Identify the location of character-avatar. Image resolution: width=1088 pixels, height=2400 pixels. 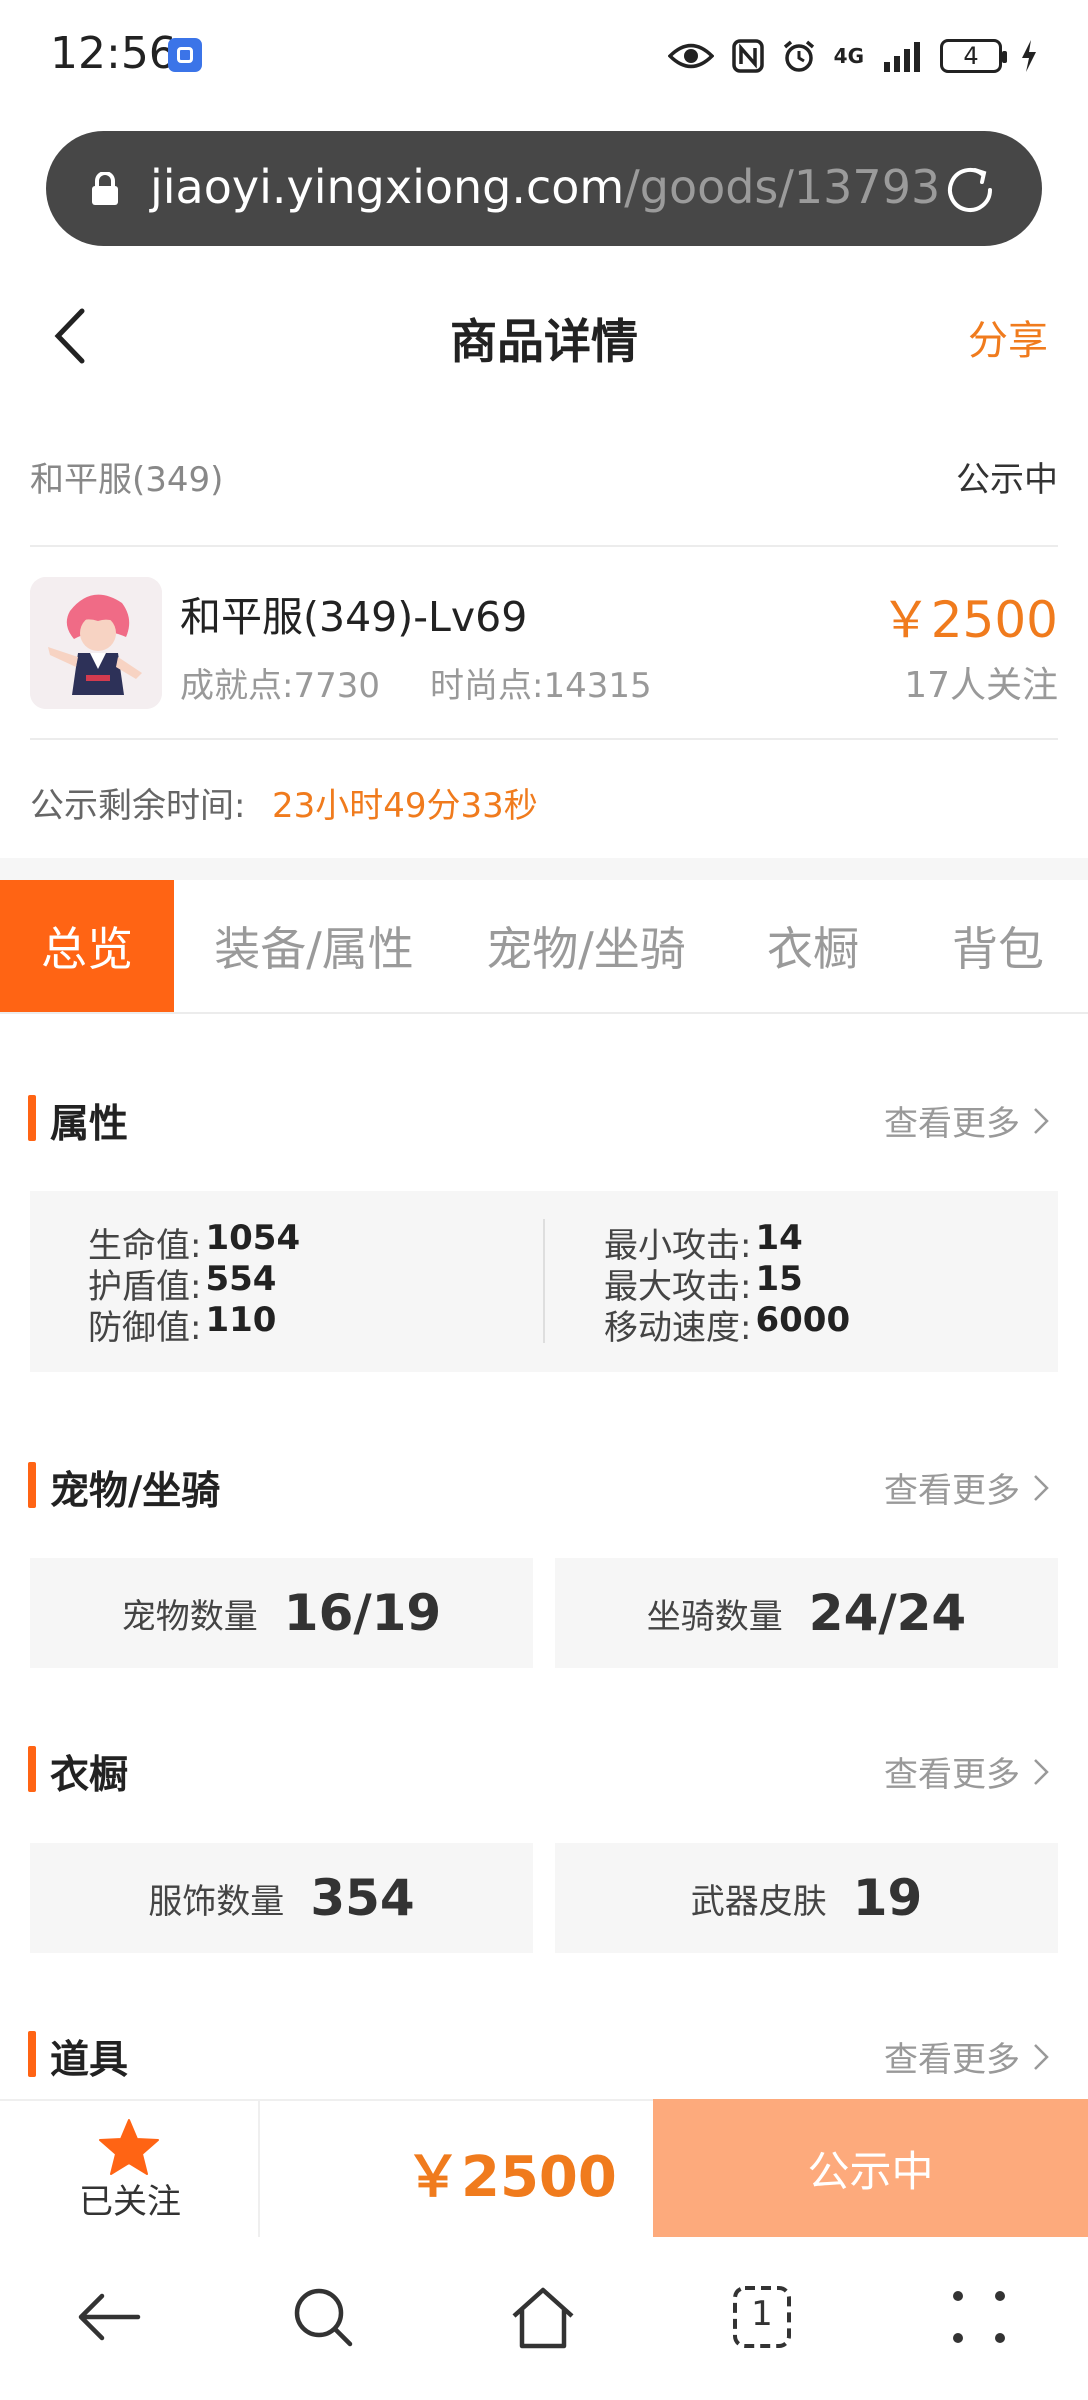
(96, 643).